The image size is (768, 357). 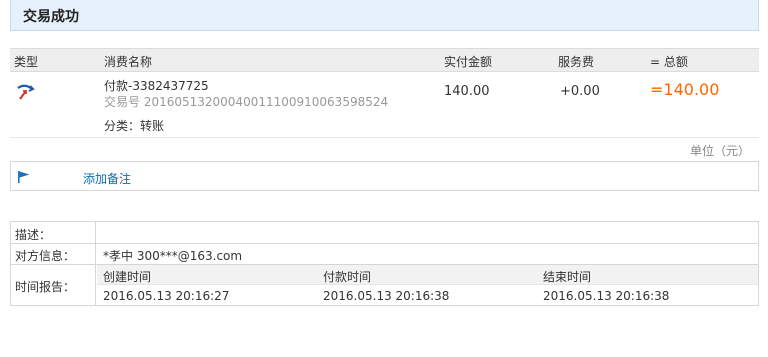 What do you see at coordinates (24, 177) in the screenshot?
I see `flag-icon` at bounding box center [24, 177].